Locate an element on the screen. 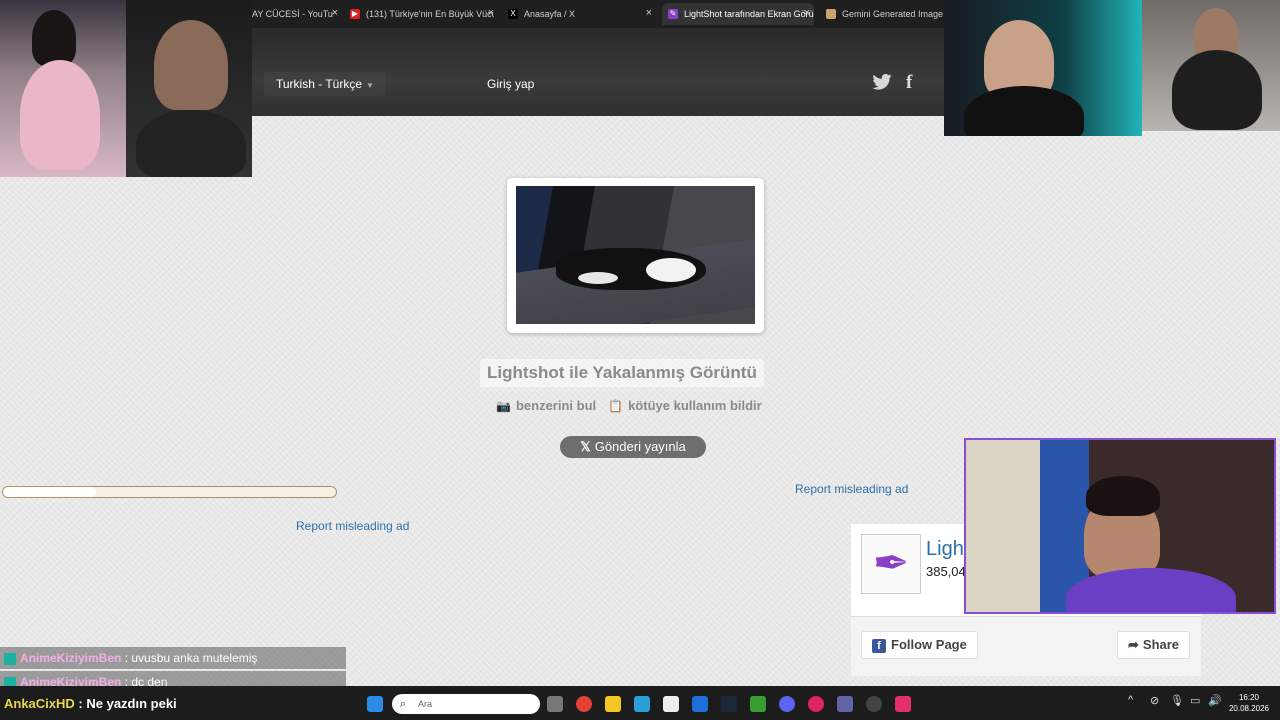 This screenshot has height=720, width=1280. teams-icon is located at coordinates (845, 704).